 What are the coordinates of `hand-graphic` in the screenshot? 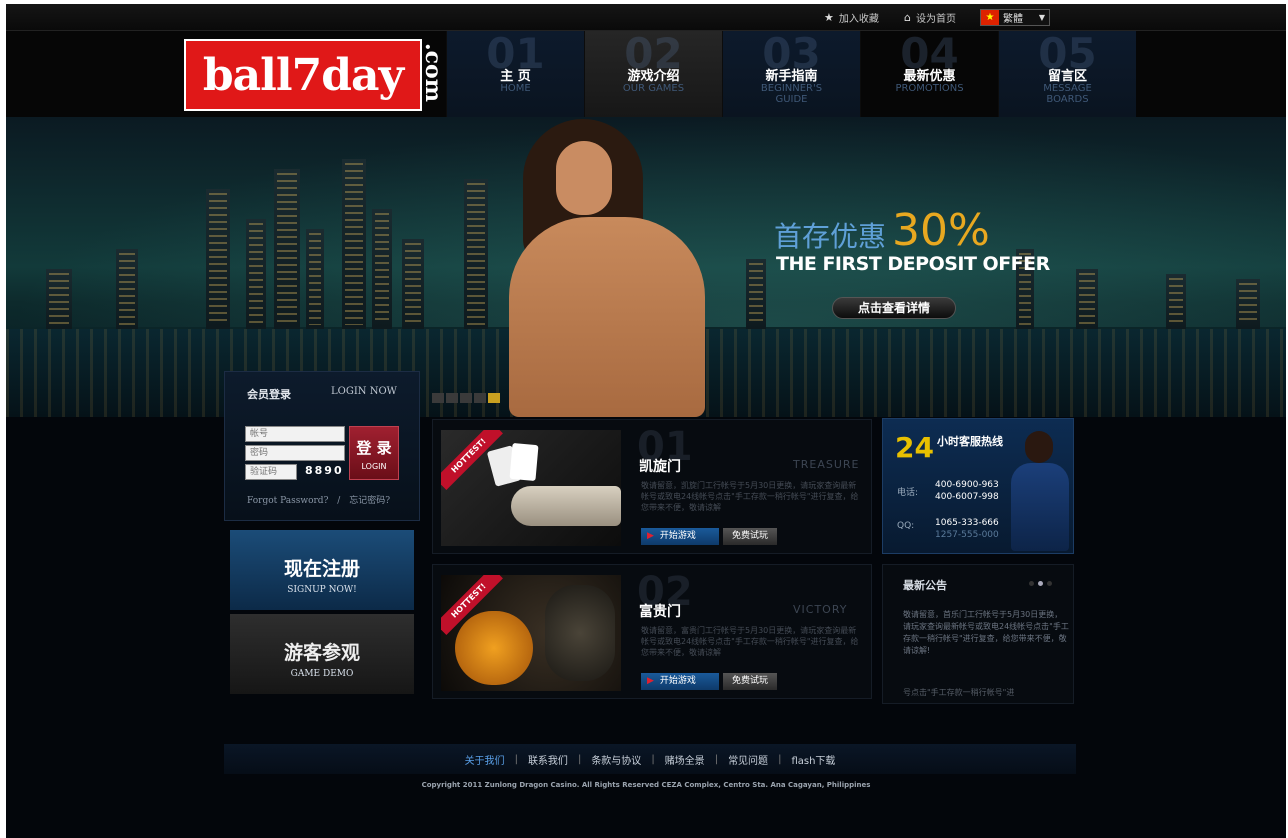 It's located at (566, 506).